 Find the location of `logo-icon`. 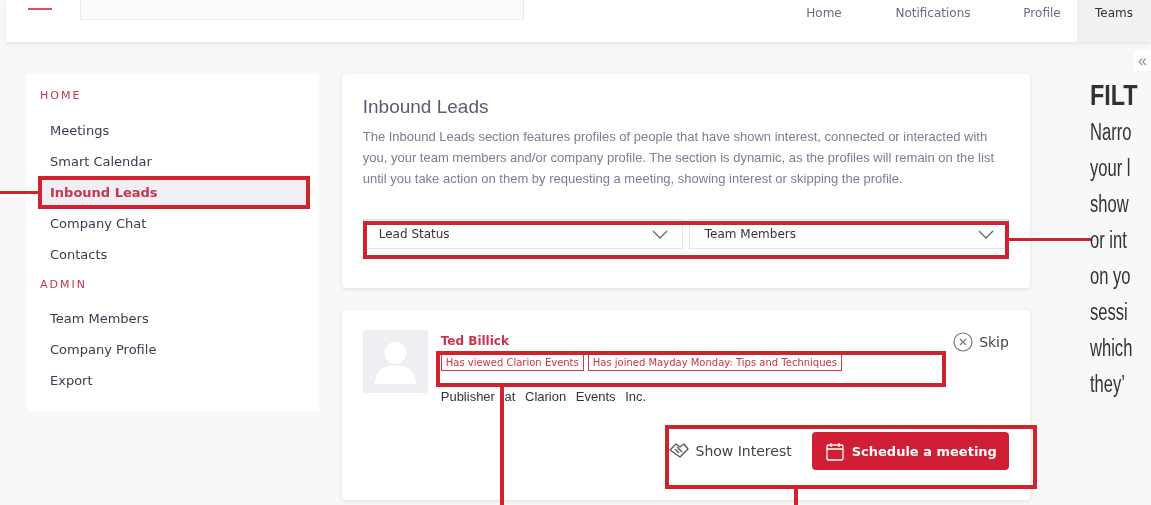

logo-icon is located at coordinates (40, 9).